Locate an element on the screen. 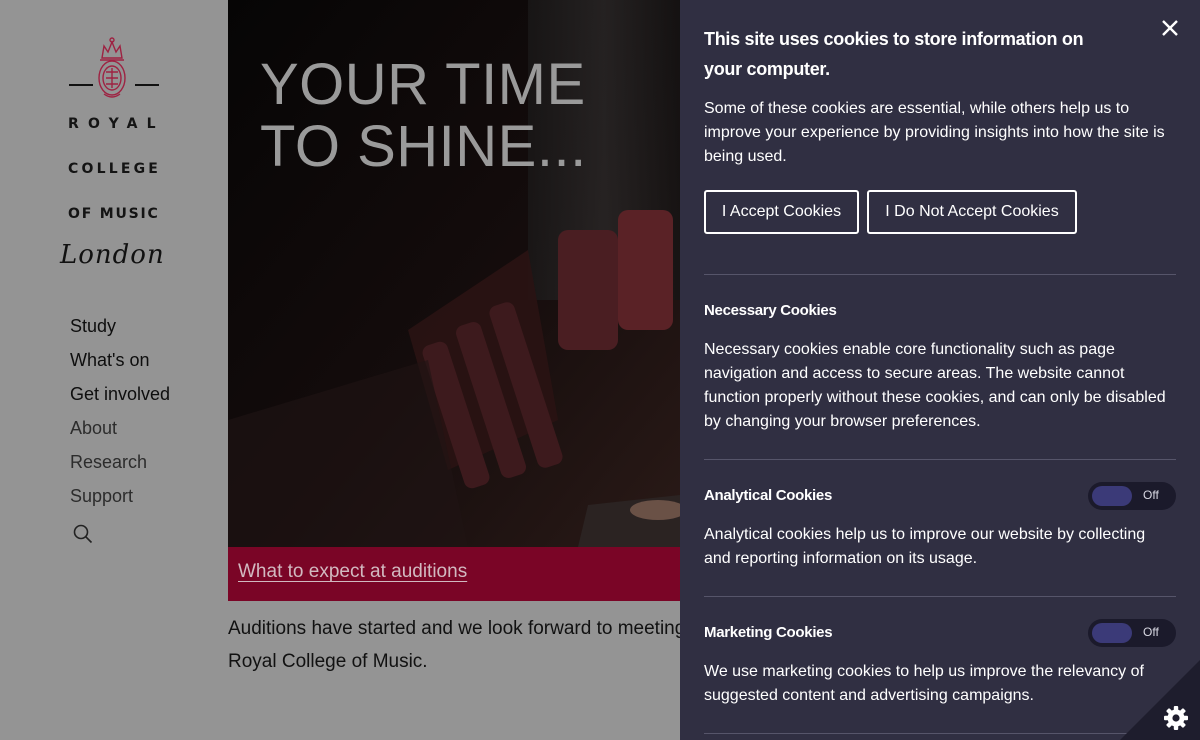 This screenshot has height=740, width=1200. nav-item-support: Support is located at coordinates (120, 500).